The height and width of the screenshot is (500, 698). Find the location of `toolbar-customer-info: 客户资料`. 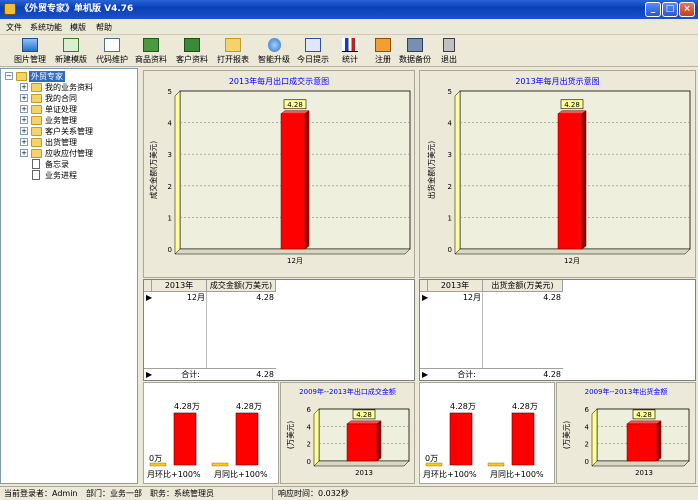

toolbar-customer-info: 客户资料 is located at coordinates (192, 51).